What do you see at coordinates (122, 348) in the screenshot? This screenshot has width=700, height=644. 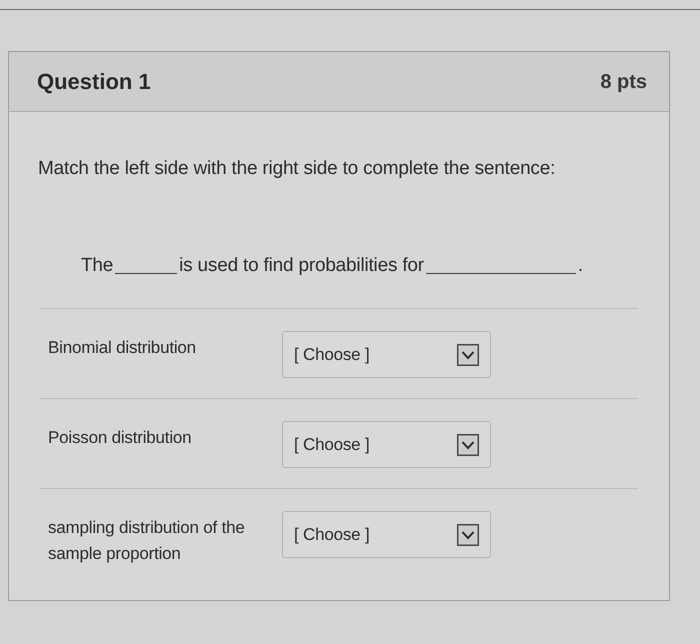 I see `match-label: Binomial distribution` at bounding box center [122, 348].